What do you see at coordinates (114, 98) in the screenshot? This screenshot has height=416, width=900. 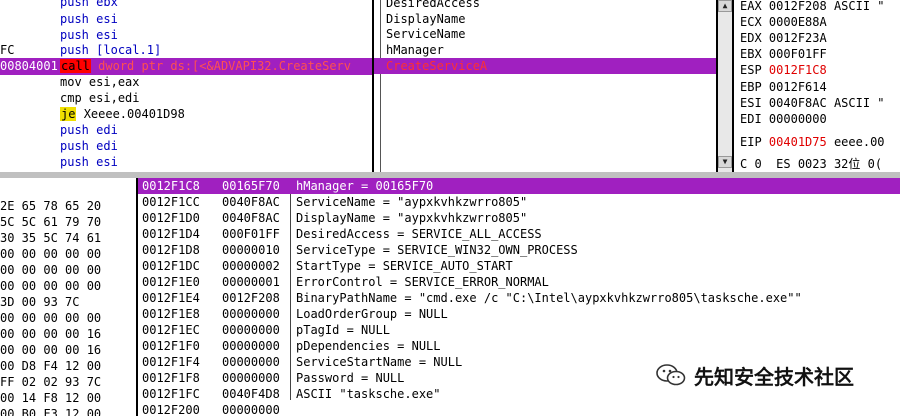 I see `operand: esi,edi` at bounding box center [114, 98].